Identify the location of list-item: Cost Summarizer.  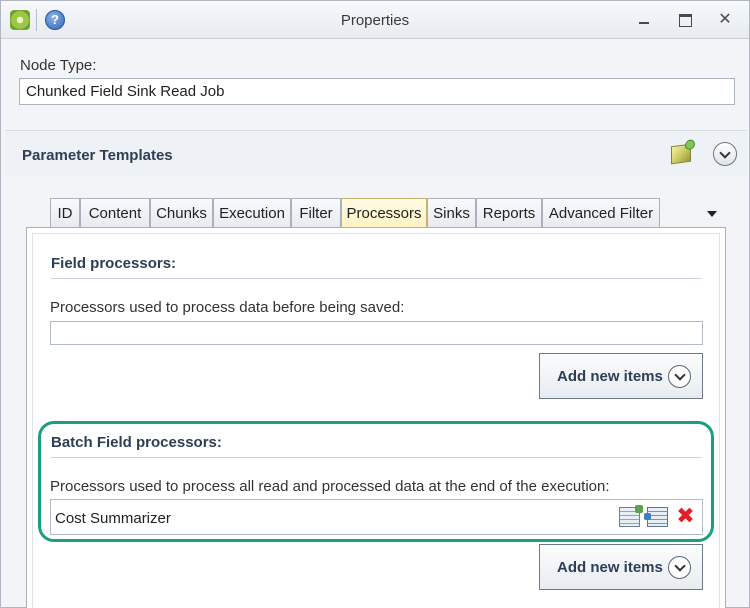
(113, 518).